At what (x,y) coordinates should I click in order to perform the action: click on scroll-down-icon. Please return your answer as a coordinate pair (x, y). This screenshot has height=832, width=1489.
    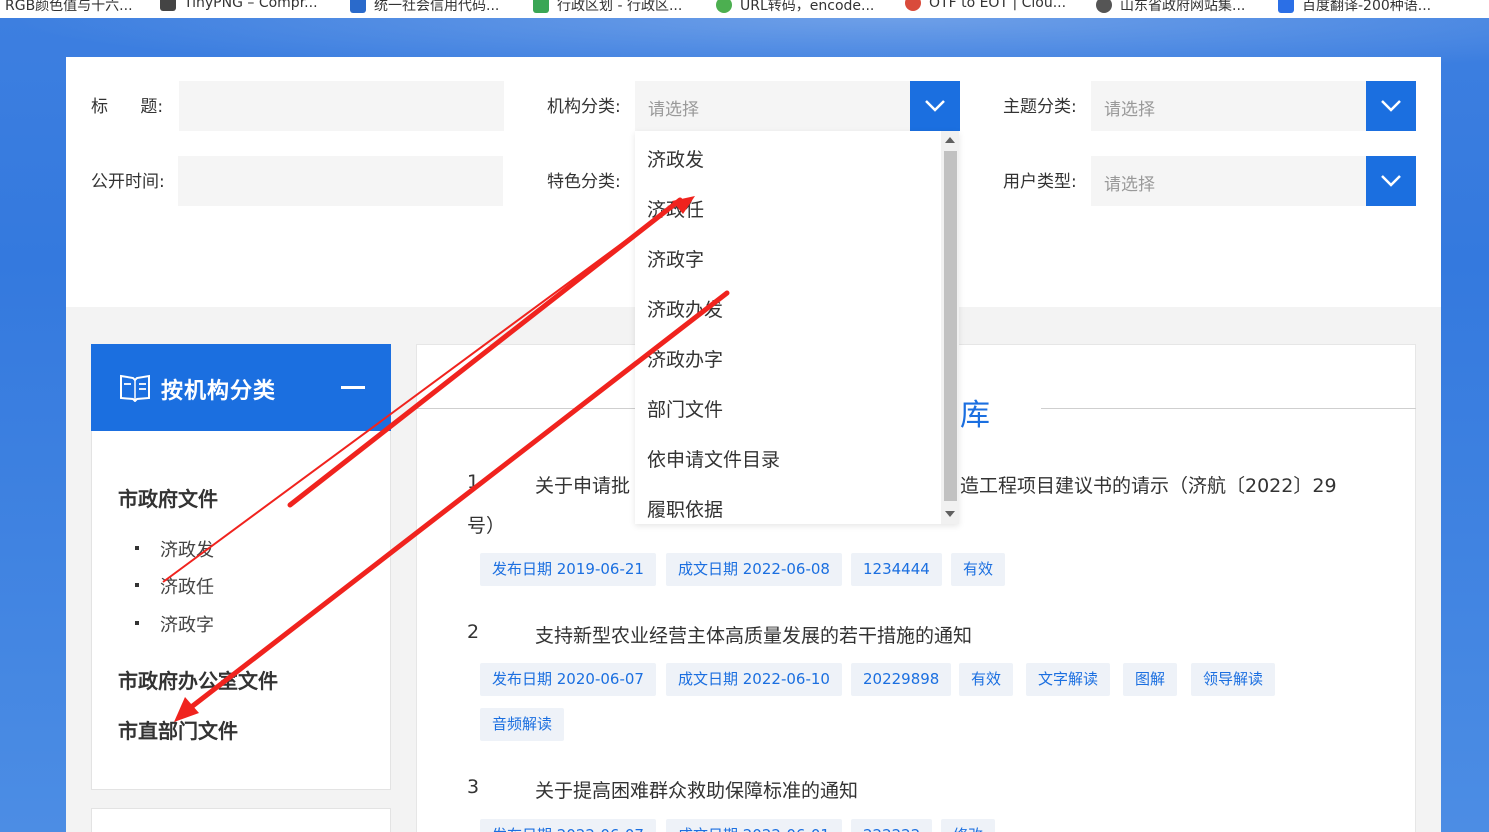
    Looking at the image, I should click on (950, 514).